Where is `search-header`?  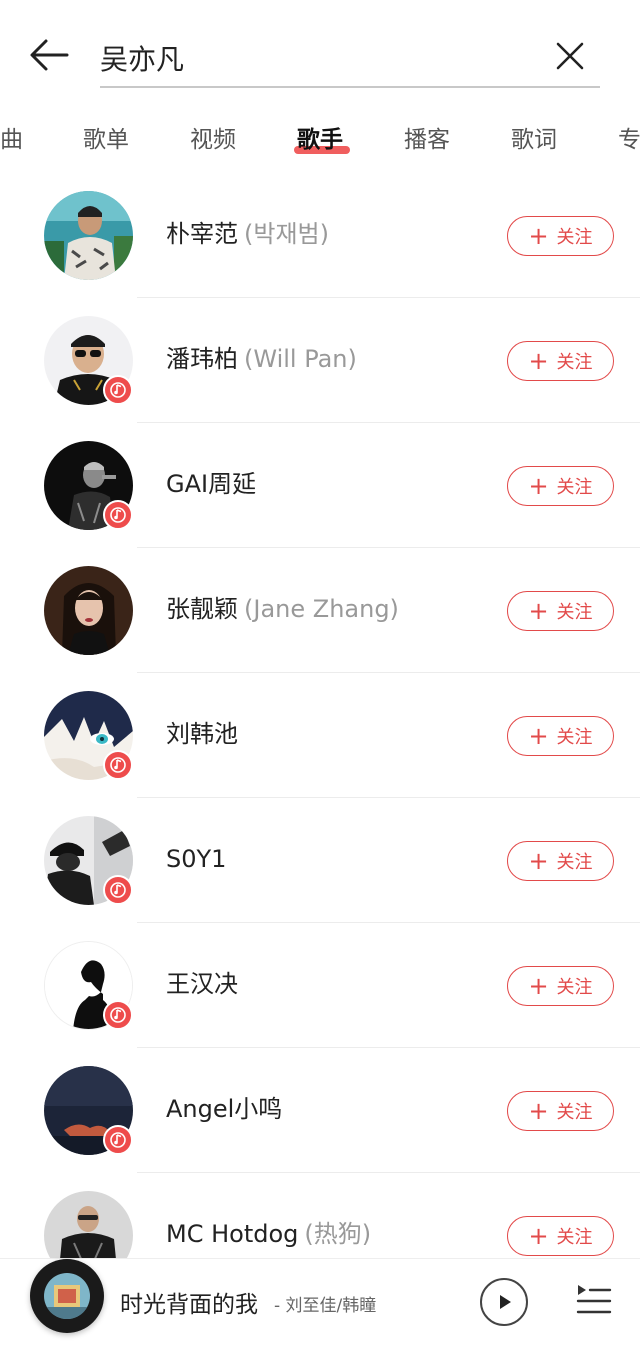 search-header is located at coordinates (320, 55).